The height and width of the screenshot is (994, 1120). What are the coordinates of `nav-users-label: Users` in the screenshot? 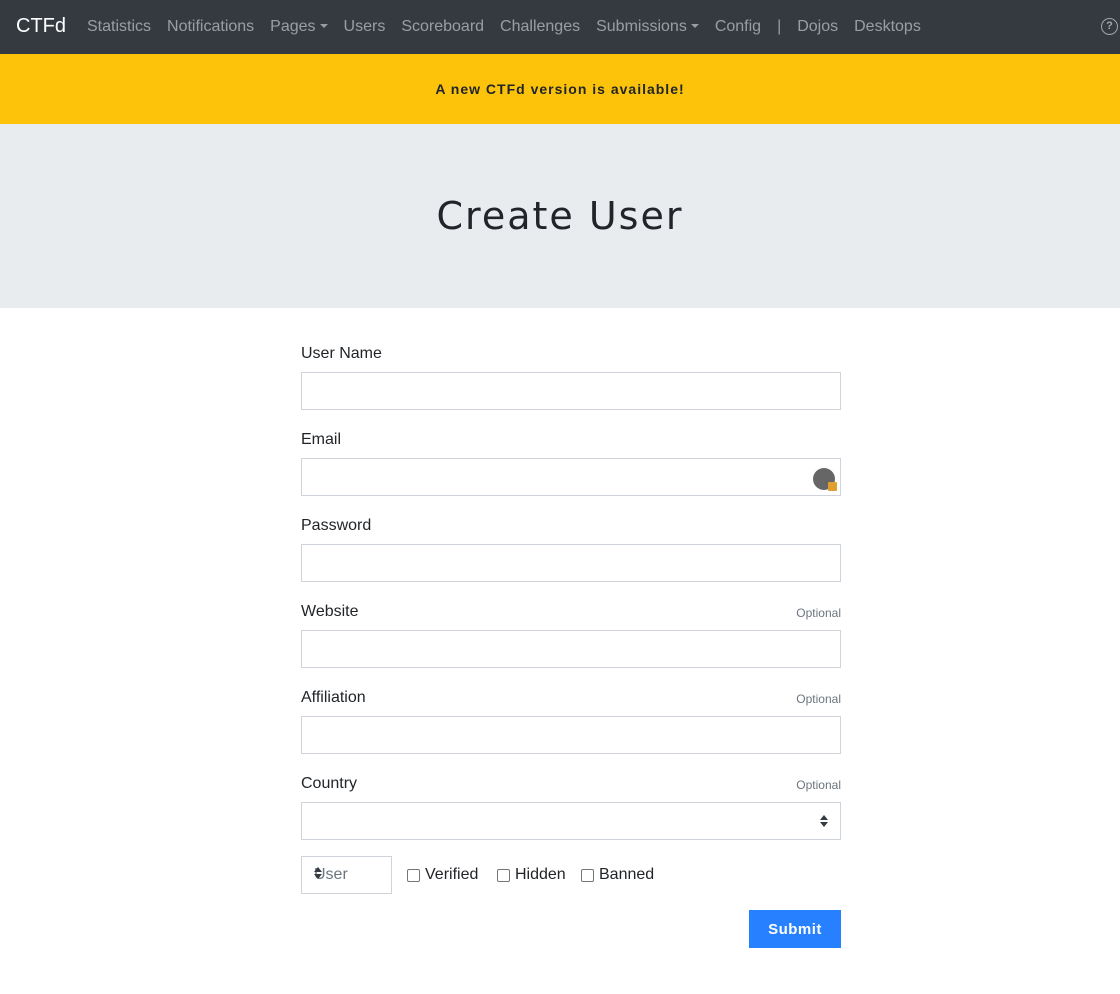 It's located at (364, 26).